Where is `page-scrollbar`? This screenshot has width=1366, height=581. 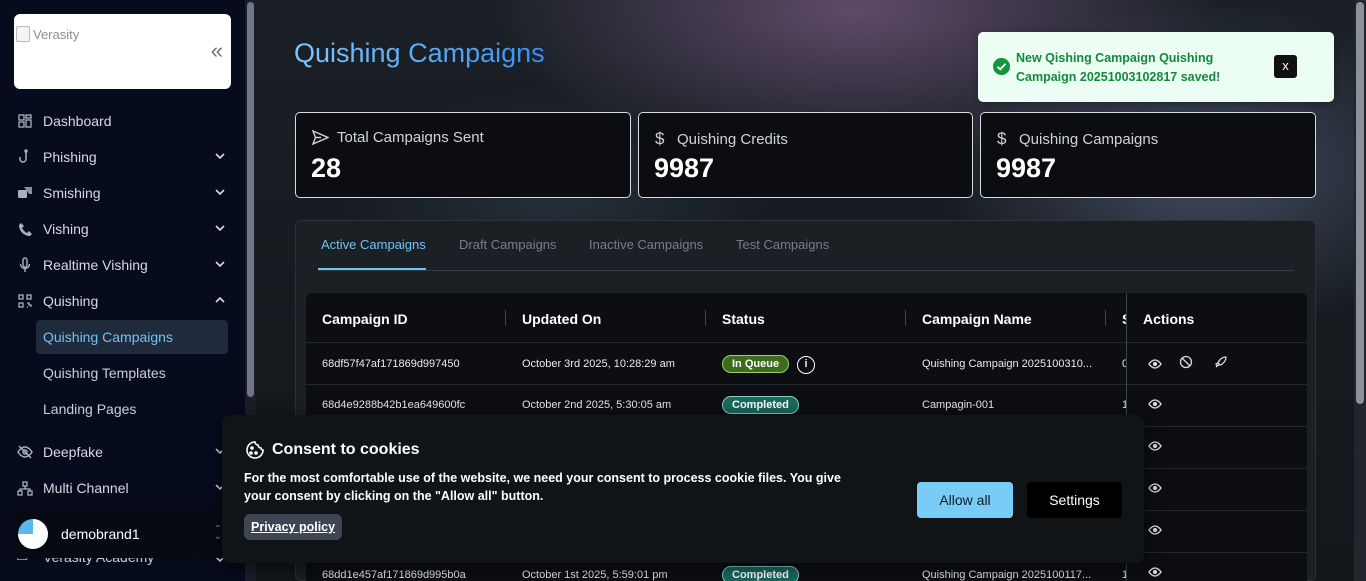
page-scrollbar is located at coordinates (1360, 290).